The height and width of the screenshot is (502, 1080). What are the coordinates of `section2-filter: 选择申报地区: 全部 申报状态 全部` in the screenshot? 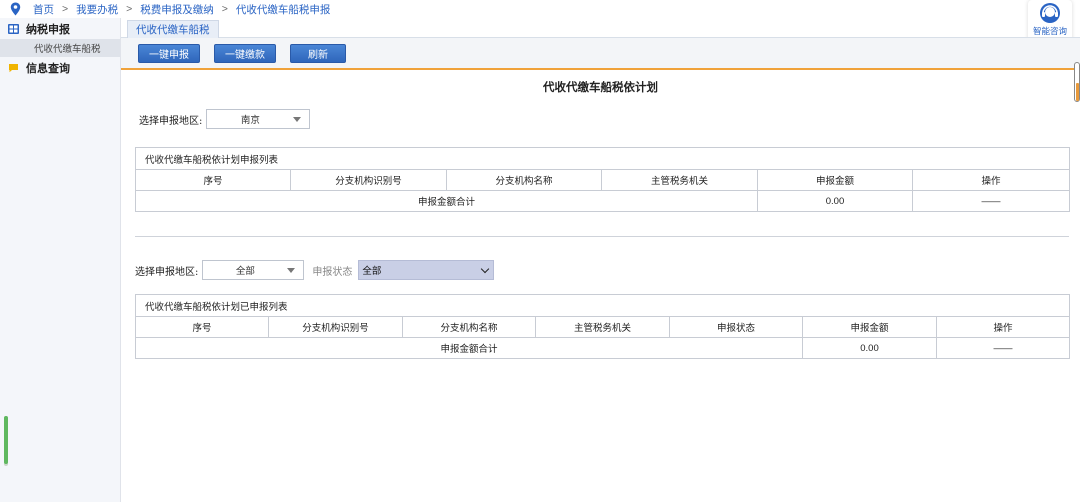 It's located at (315, 270).